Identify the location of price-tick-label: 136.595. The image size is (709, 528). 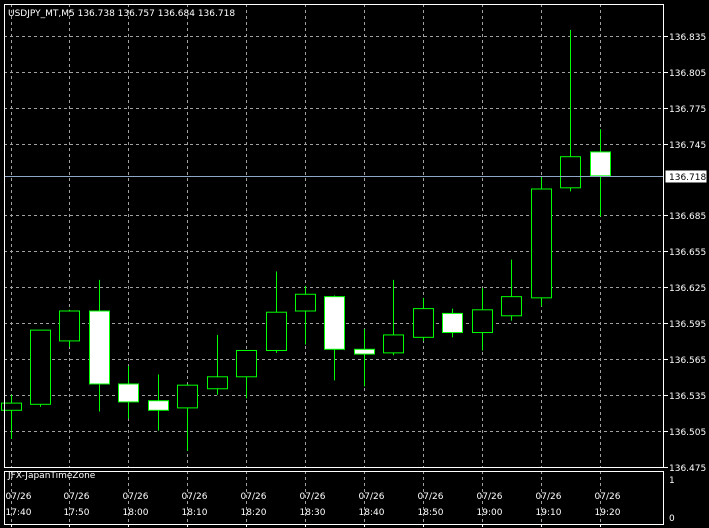
(687, 325).